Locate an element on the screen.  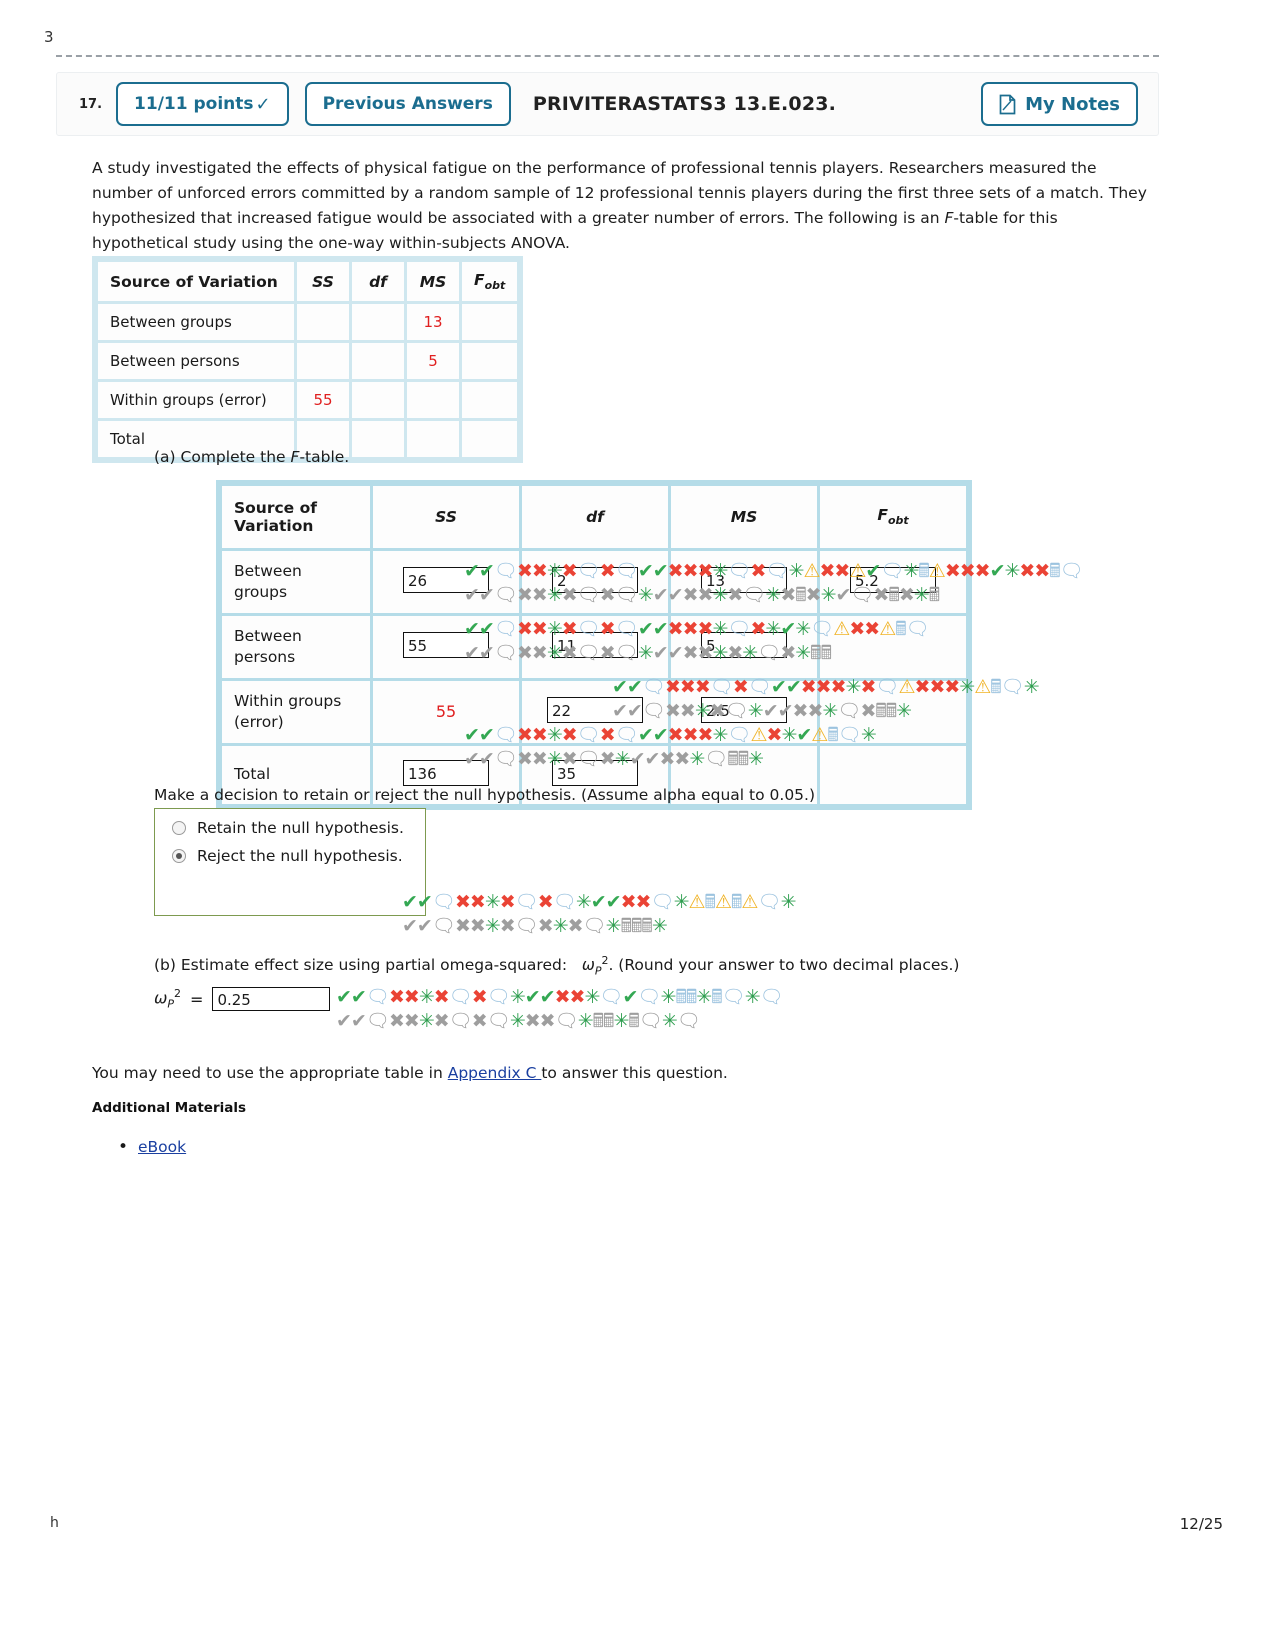
given-row0-df is located at coordinates (378, 322).